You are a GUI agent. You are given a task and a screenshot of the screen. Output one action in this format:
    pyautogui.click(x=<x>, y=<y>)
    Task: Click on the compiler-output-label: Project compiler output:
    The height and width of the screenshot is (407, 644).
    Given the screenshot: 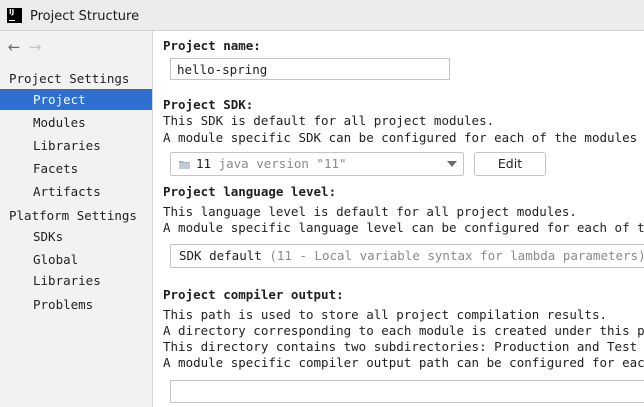 What is the action you would take?
    pyautogui.click(x=253, y=294)
    